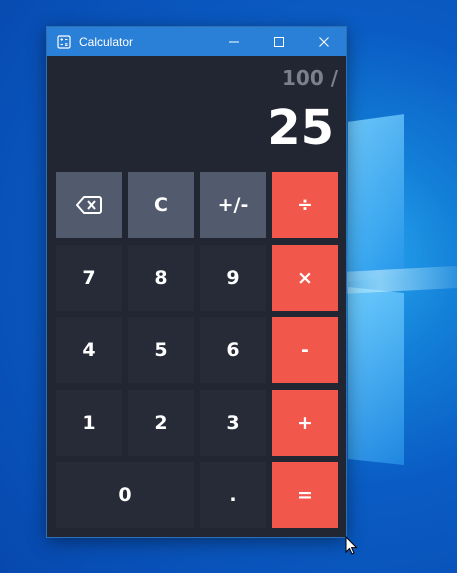  I want to click on calculator-app-icon, so click(64, 41).